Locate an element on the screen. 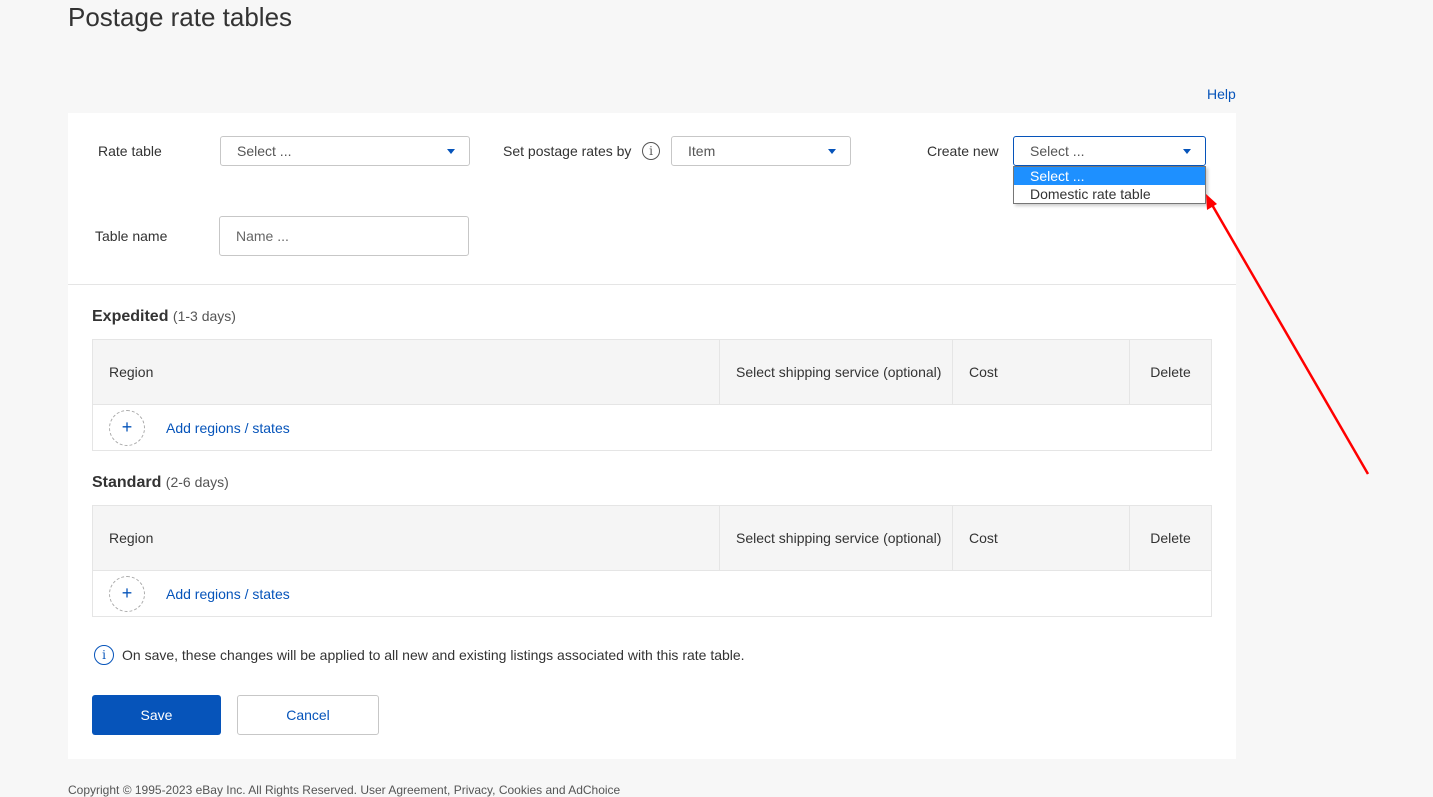 Image resolution: width=1433 pixels, height=797 pixels. create-new-dropdown-list: Select ... Domestic rate table is located at coordinates (1109, 185).